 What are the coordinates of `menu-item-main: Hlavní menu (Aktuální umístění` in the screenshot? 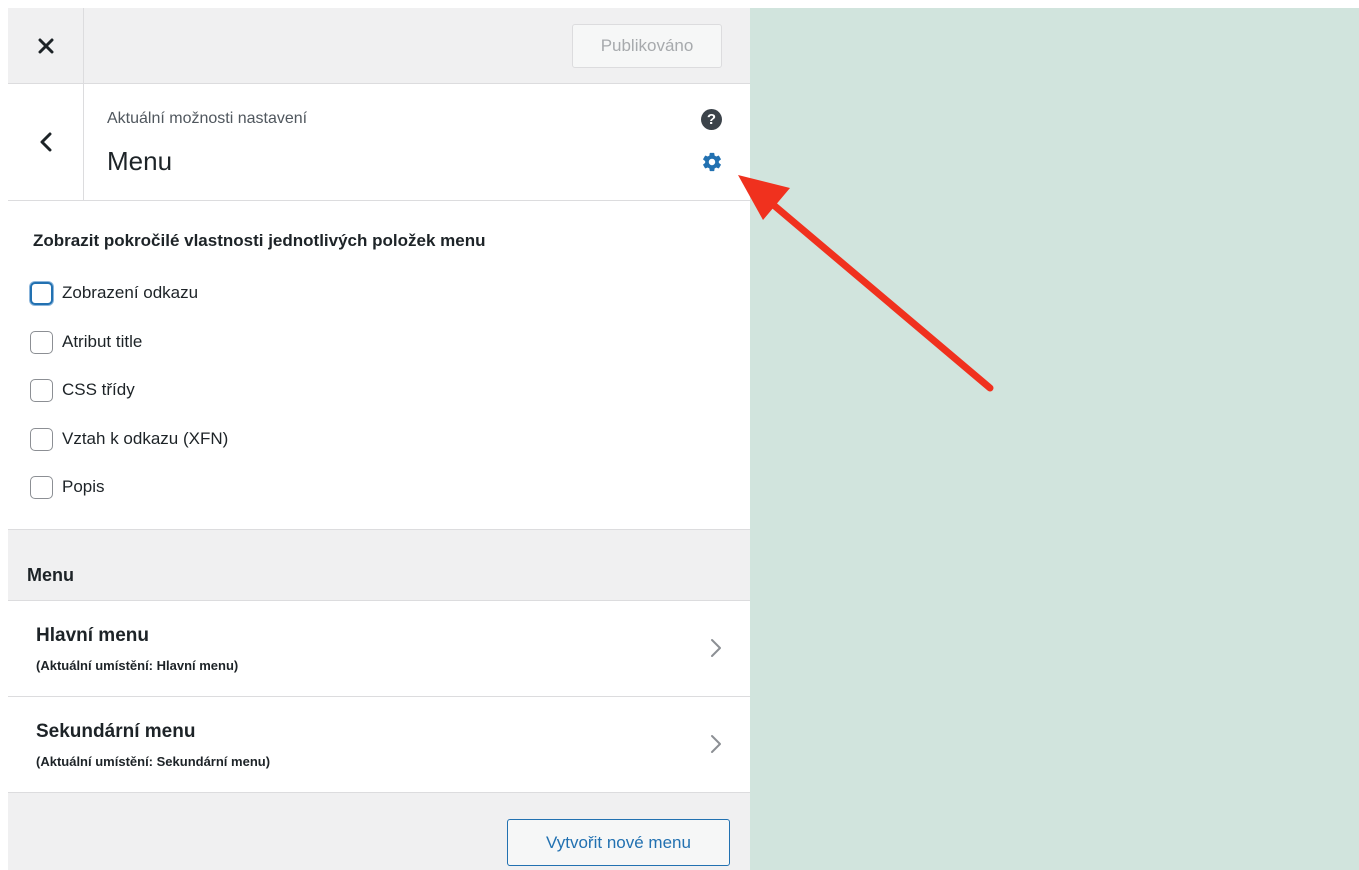 It's located at (379, 649).